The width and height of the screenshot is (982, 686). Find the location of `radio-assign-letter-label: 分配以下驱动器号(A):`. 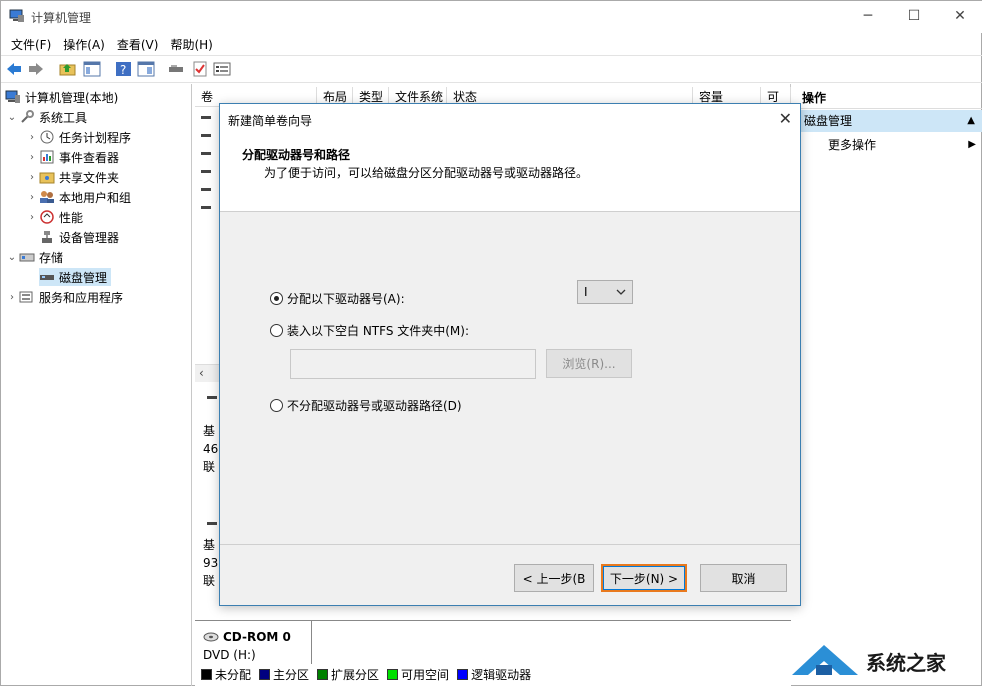

radio-assign-letter-label: 分配以下驱动器号(A): is located at coordinates (346, 299).